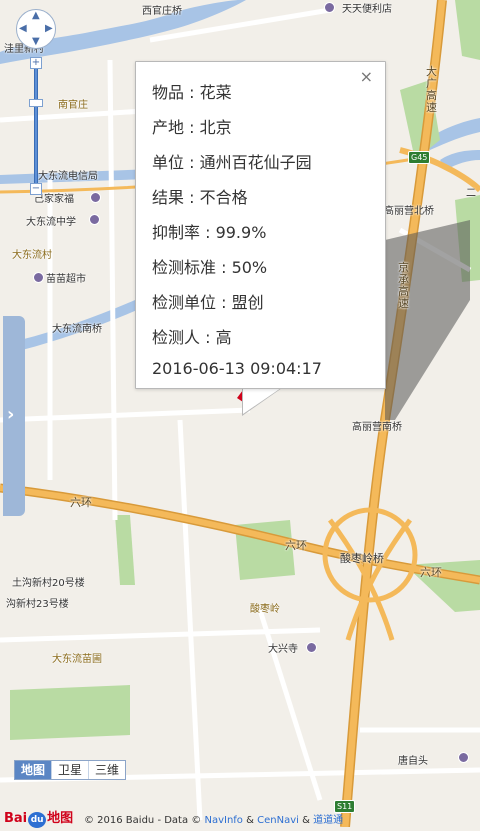 This screenshot has width=480, height=831. What do you see at coordinates (36, 63) in the screenshot?
I see `zoom-in-button: +` at bounding box center [36, 63].